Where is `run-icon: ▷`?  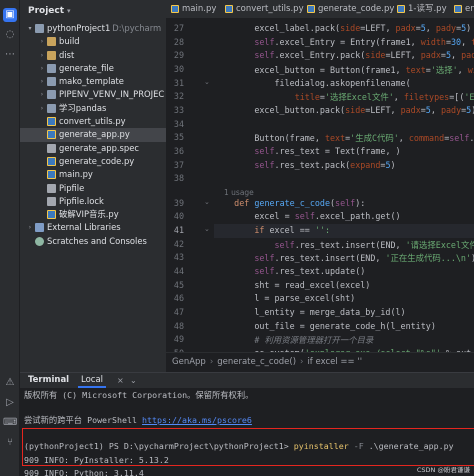
run-icon: ▷ is located at coordinates (10, 403).